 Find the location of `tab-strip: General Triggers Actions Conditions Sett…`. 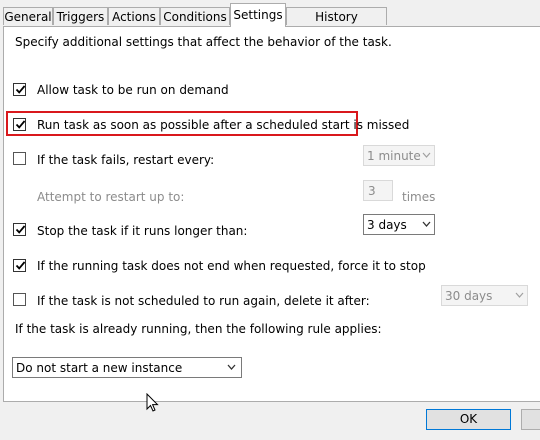

tab-strip: General Triggers Actions Conditions Sett… is located at coordinates (270, 21).